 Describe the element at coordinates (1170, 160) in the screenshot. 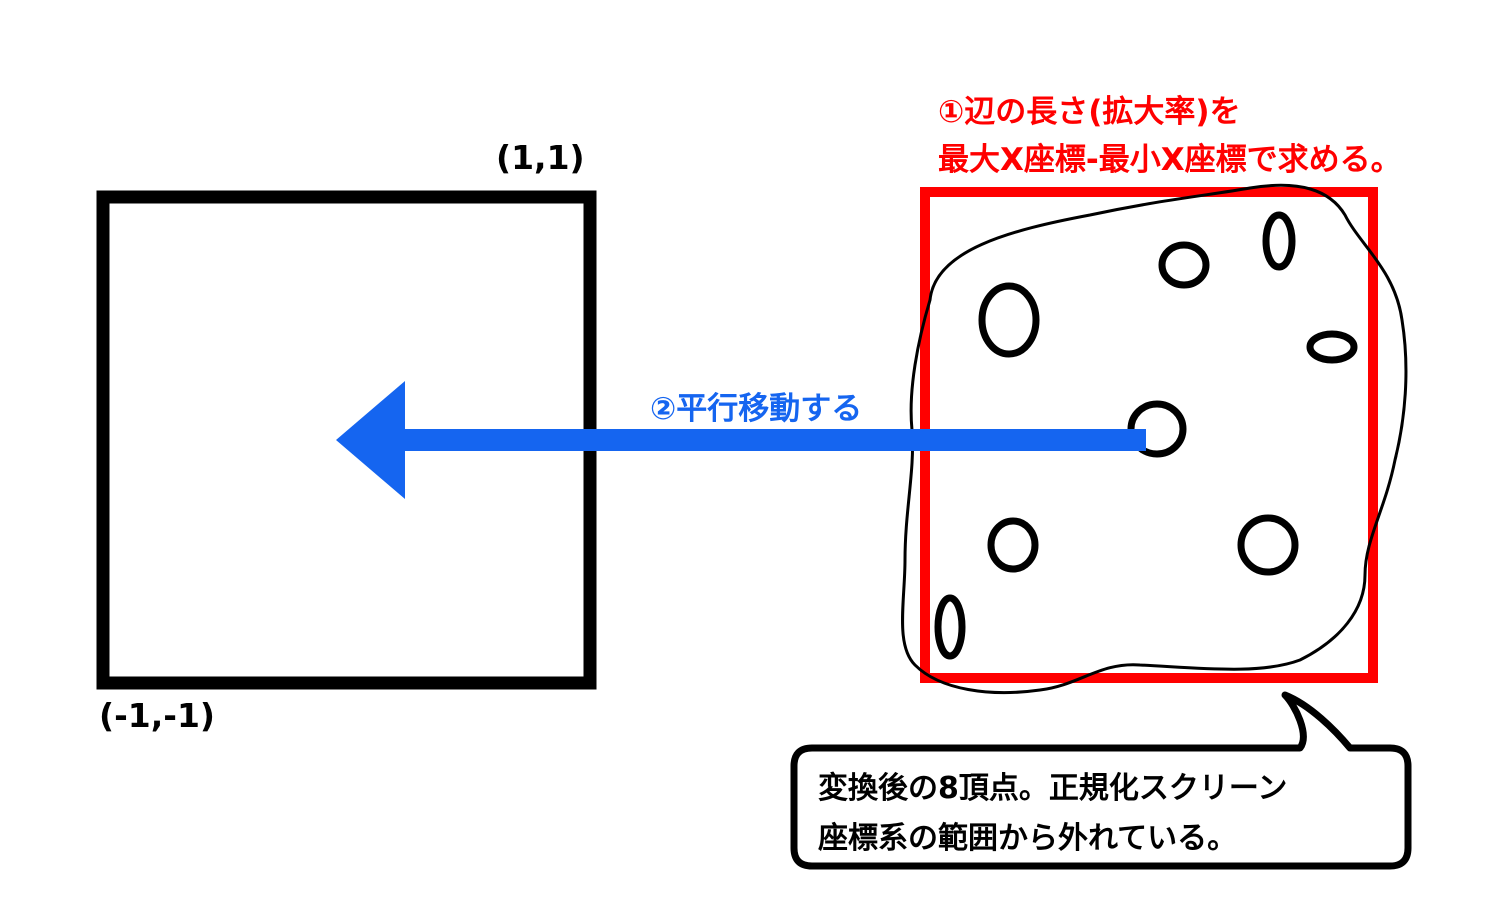

I see `scale-annotation-line2: 最大X座標-最小X座標で求める。` at that location.